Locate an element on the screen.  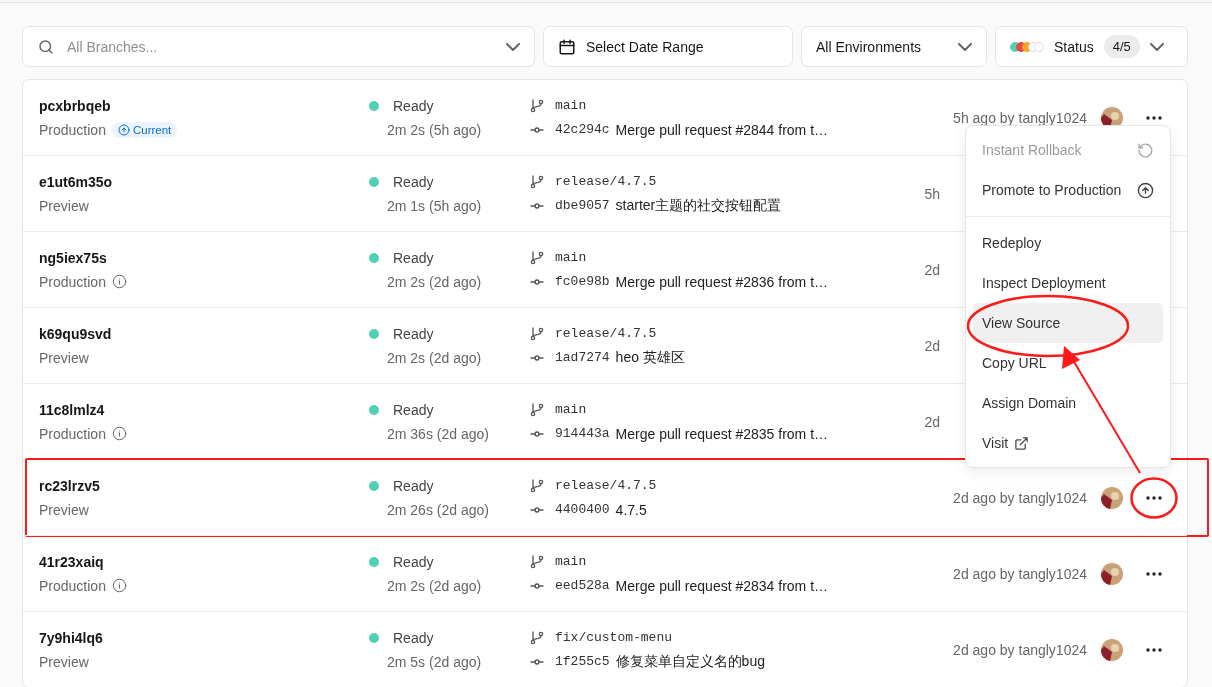
commit-message: starter主题的社交按钮配置 is located at coordinates (698, 205).